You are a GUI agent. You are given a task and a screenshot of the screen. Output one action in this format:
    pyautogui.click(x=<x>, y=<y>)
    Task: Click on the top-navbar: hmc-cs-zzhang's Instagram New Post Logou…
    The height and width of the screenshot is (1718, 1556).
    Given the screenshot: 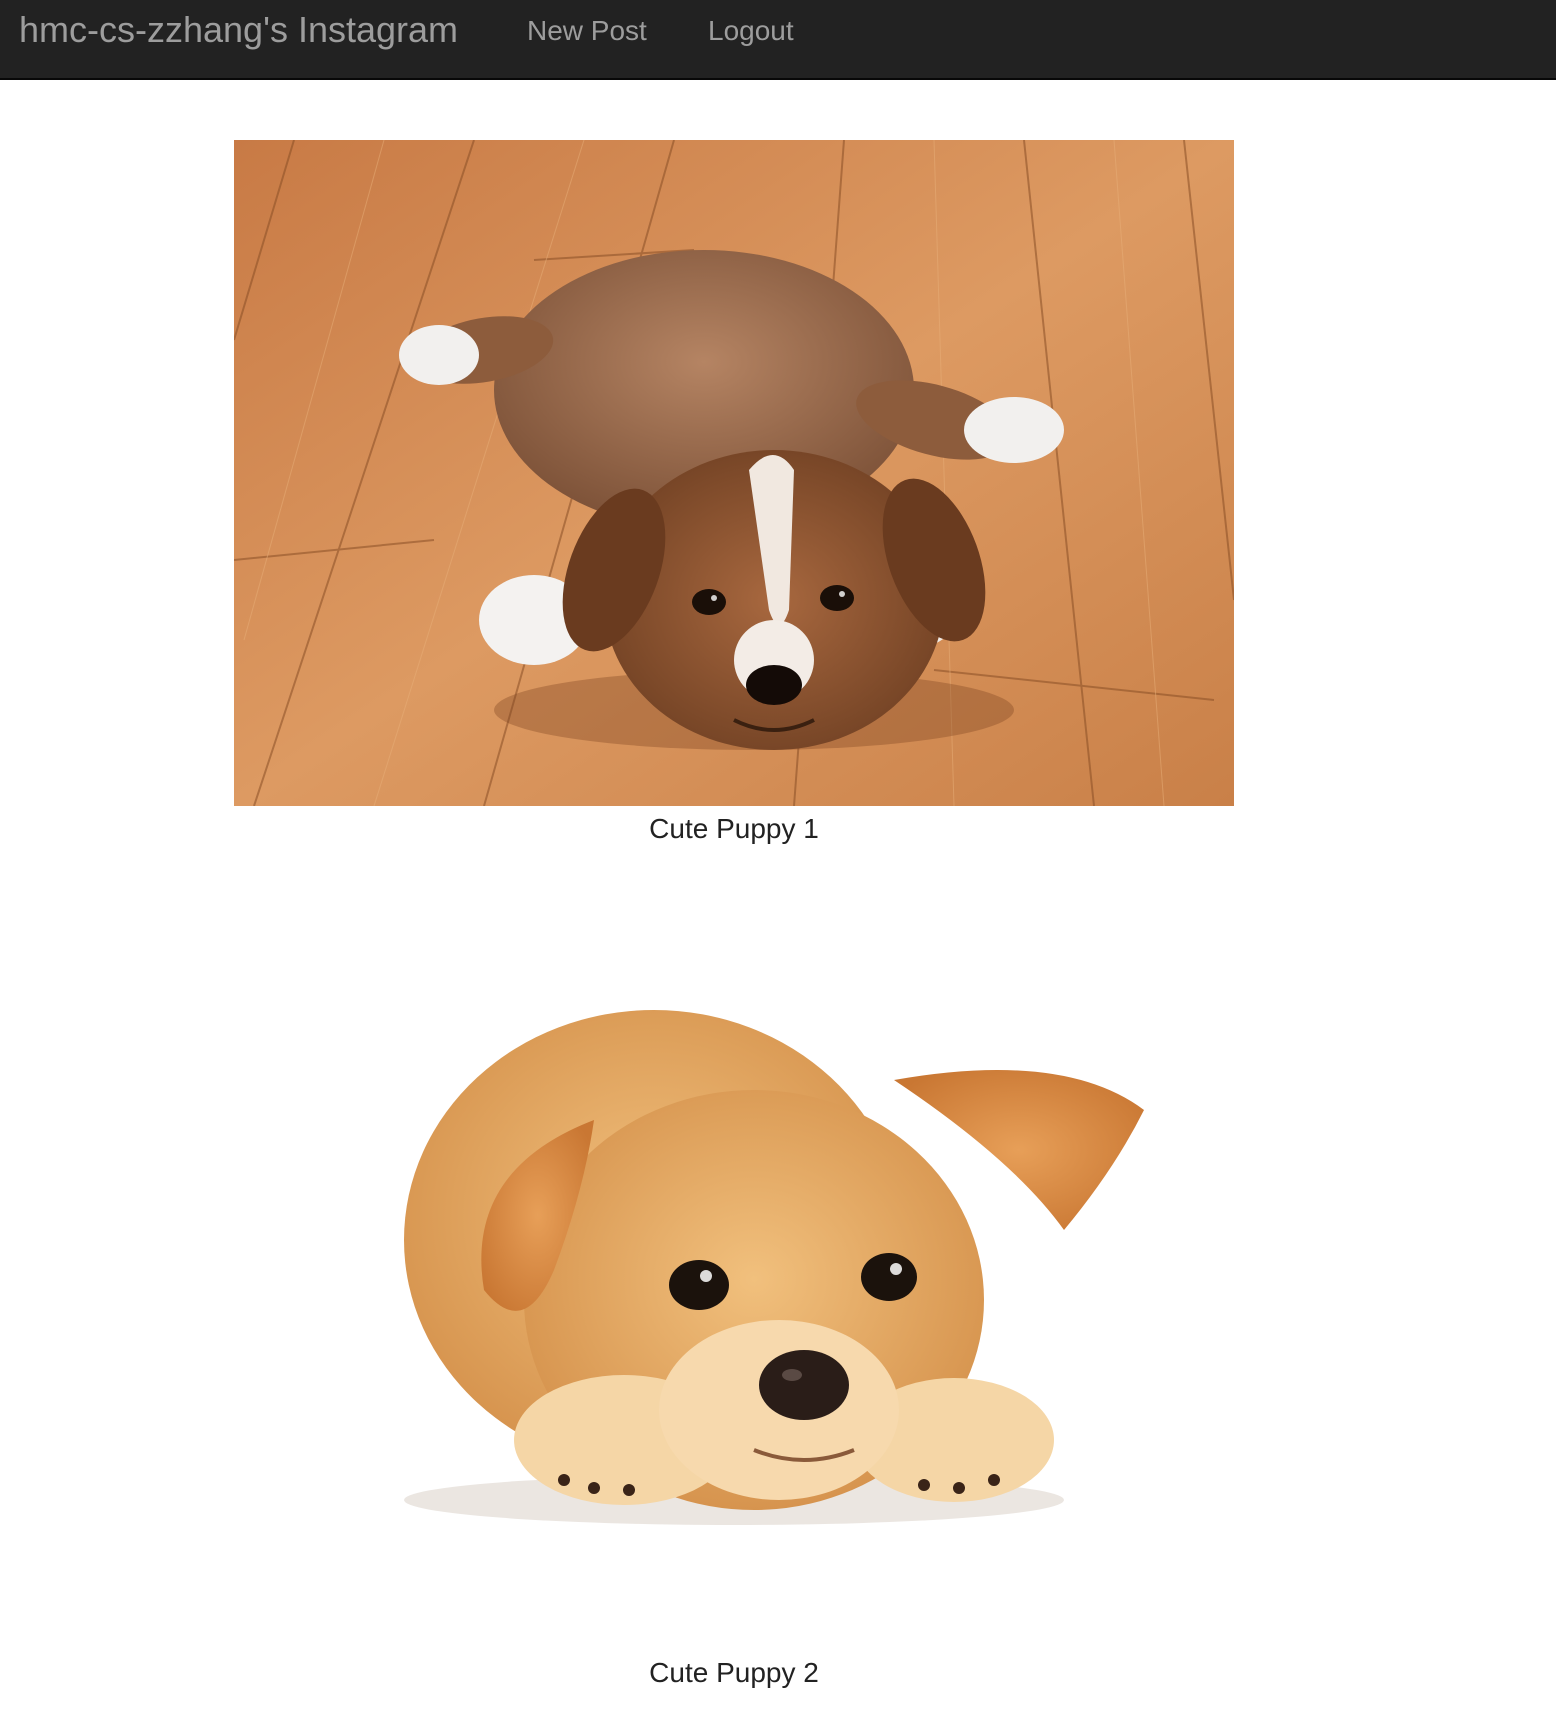 What is the action you would take?
    pyautogui.click(x=778, y=40)
    